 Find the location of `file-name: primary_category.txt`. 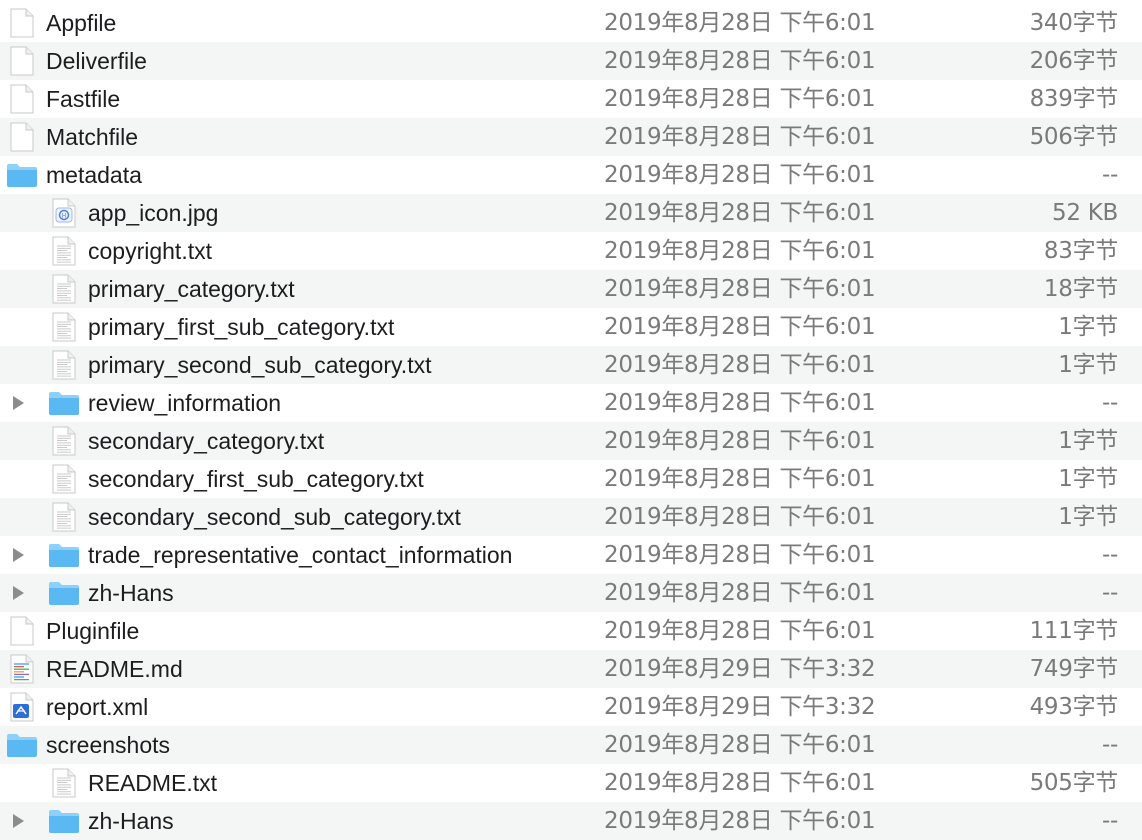

file-name: primary_category.txt is located at coordinates (191, 289).